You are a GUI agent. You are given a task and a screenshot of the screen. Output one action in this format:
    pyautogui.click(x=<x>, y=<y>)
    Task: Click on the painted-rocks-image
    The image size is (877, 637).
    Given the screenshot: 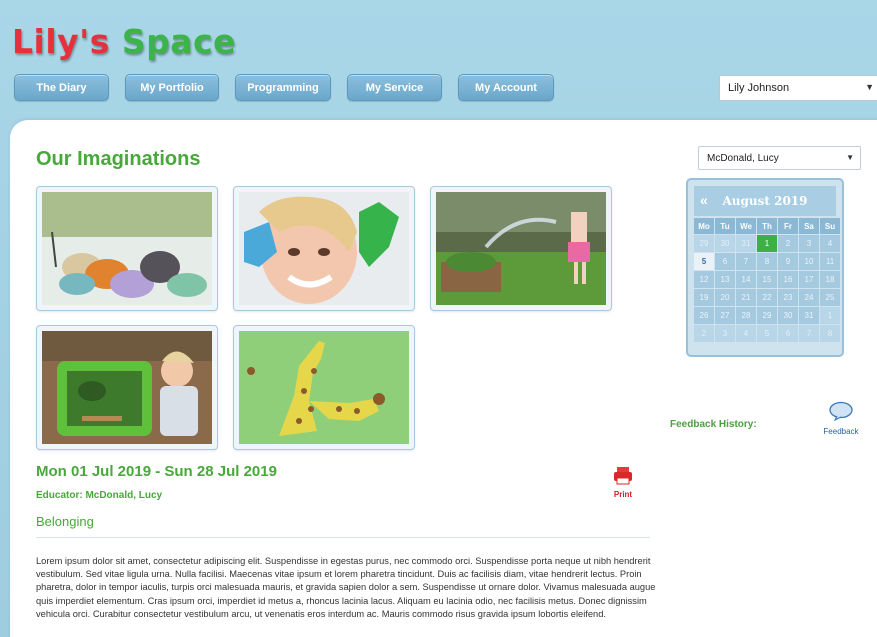 What is the action you would take?
    pyautogui.click(x=127, y=248)
    